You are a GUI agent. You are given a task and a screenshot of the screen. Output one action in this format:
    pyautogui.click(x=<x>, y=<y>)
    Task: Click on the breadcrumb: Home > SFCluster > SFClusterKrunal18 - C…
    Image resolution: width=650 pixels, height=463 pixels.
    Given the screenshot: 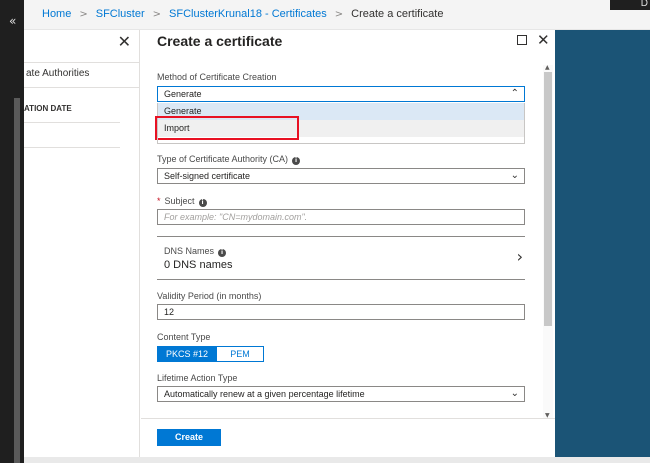 What is the action you would take?
    pyautogui.click(x=242, y=14)
    